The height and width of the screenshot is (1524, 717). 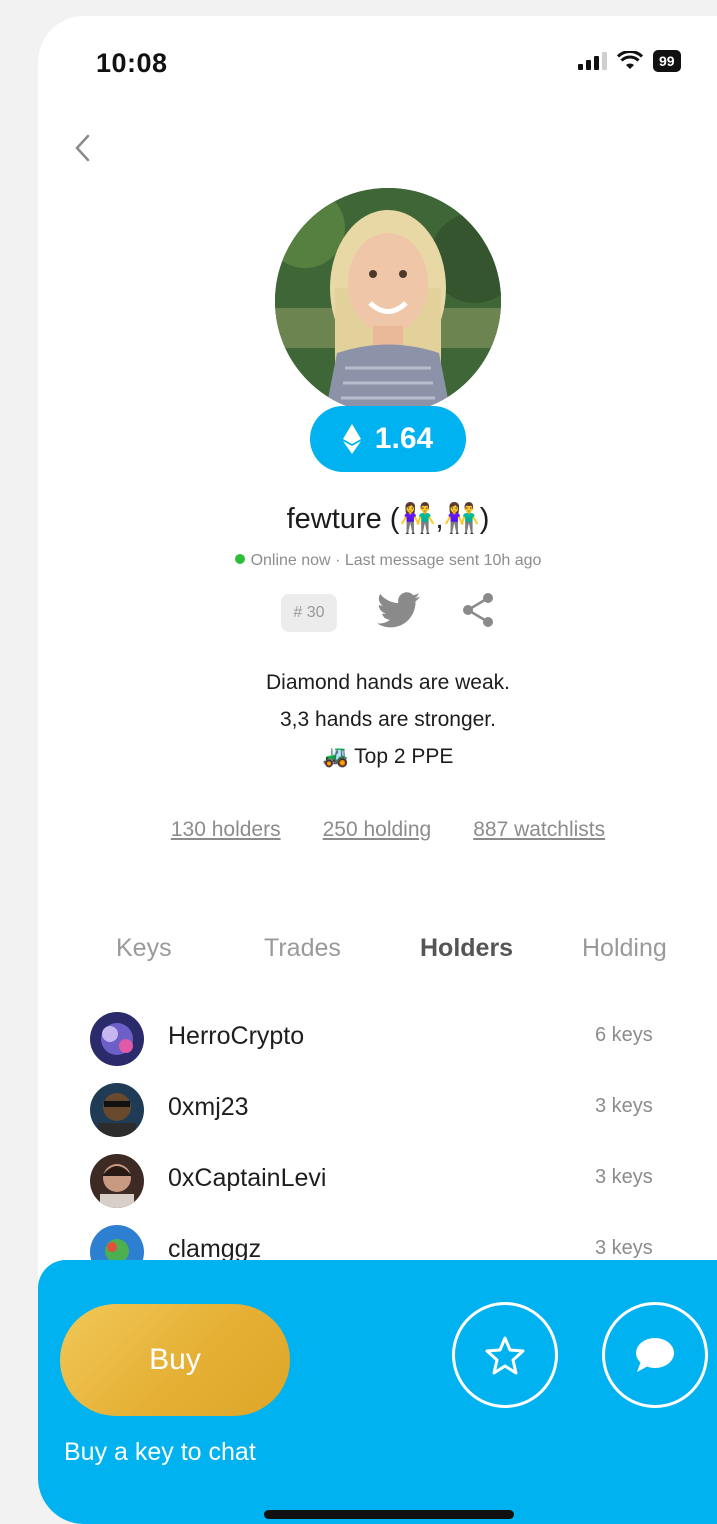 I want to click on list-item: HerroCrypto 6 keys, so click(x=403, y=1047).